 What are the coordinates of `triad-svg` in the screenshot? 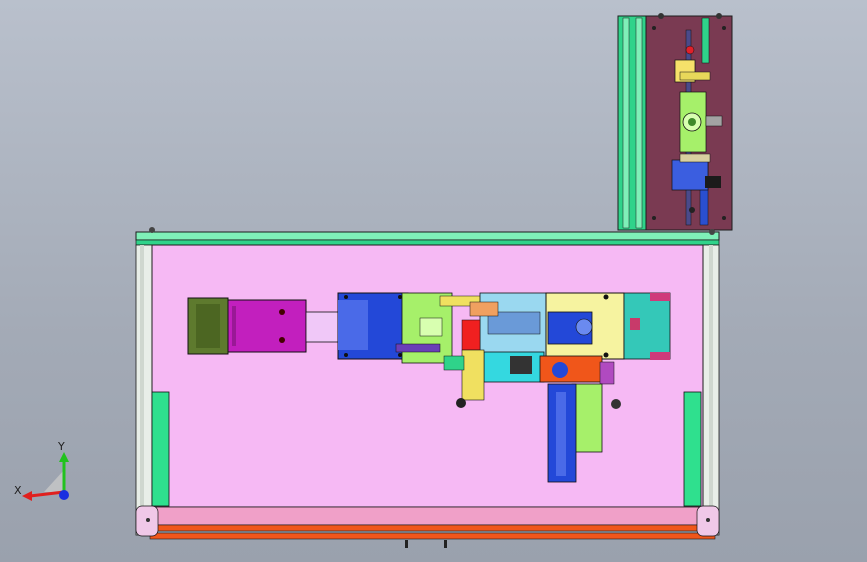 It's located at (45, 476).